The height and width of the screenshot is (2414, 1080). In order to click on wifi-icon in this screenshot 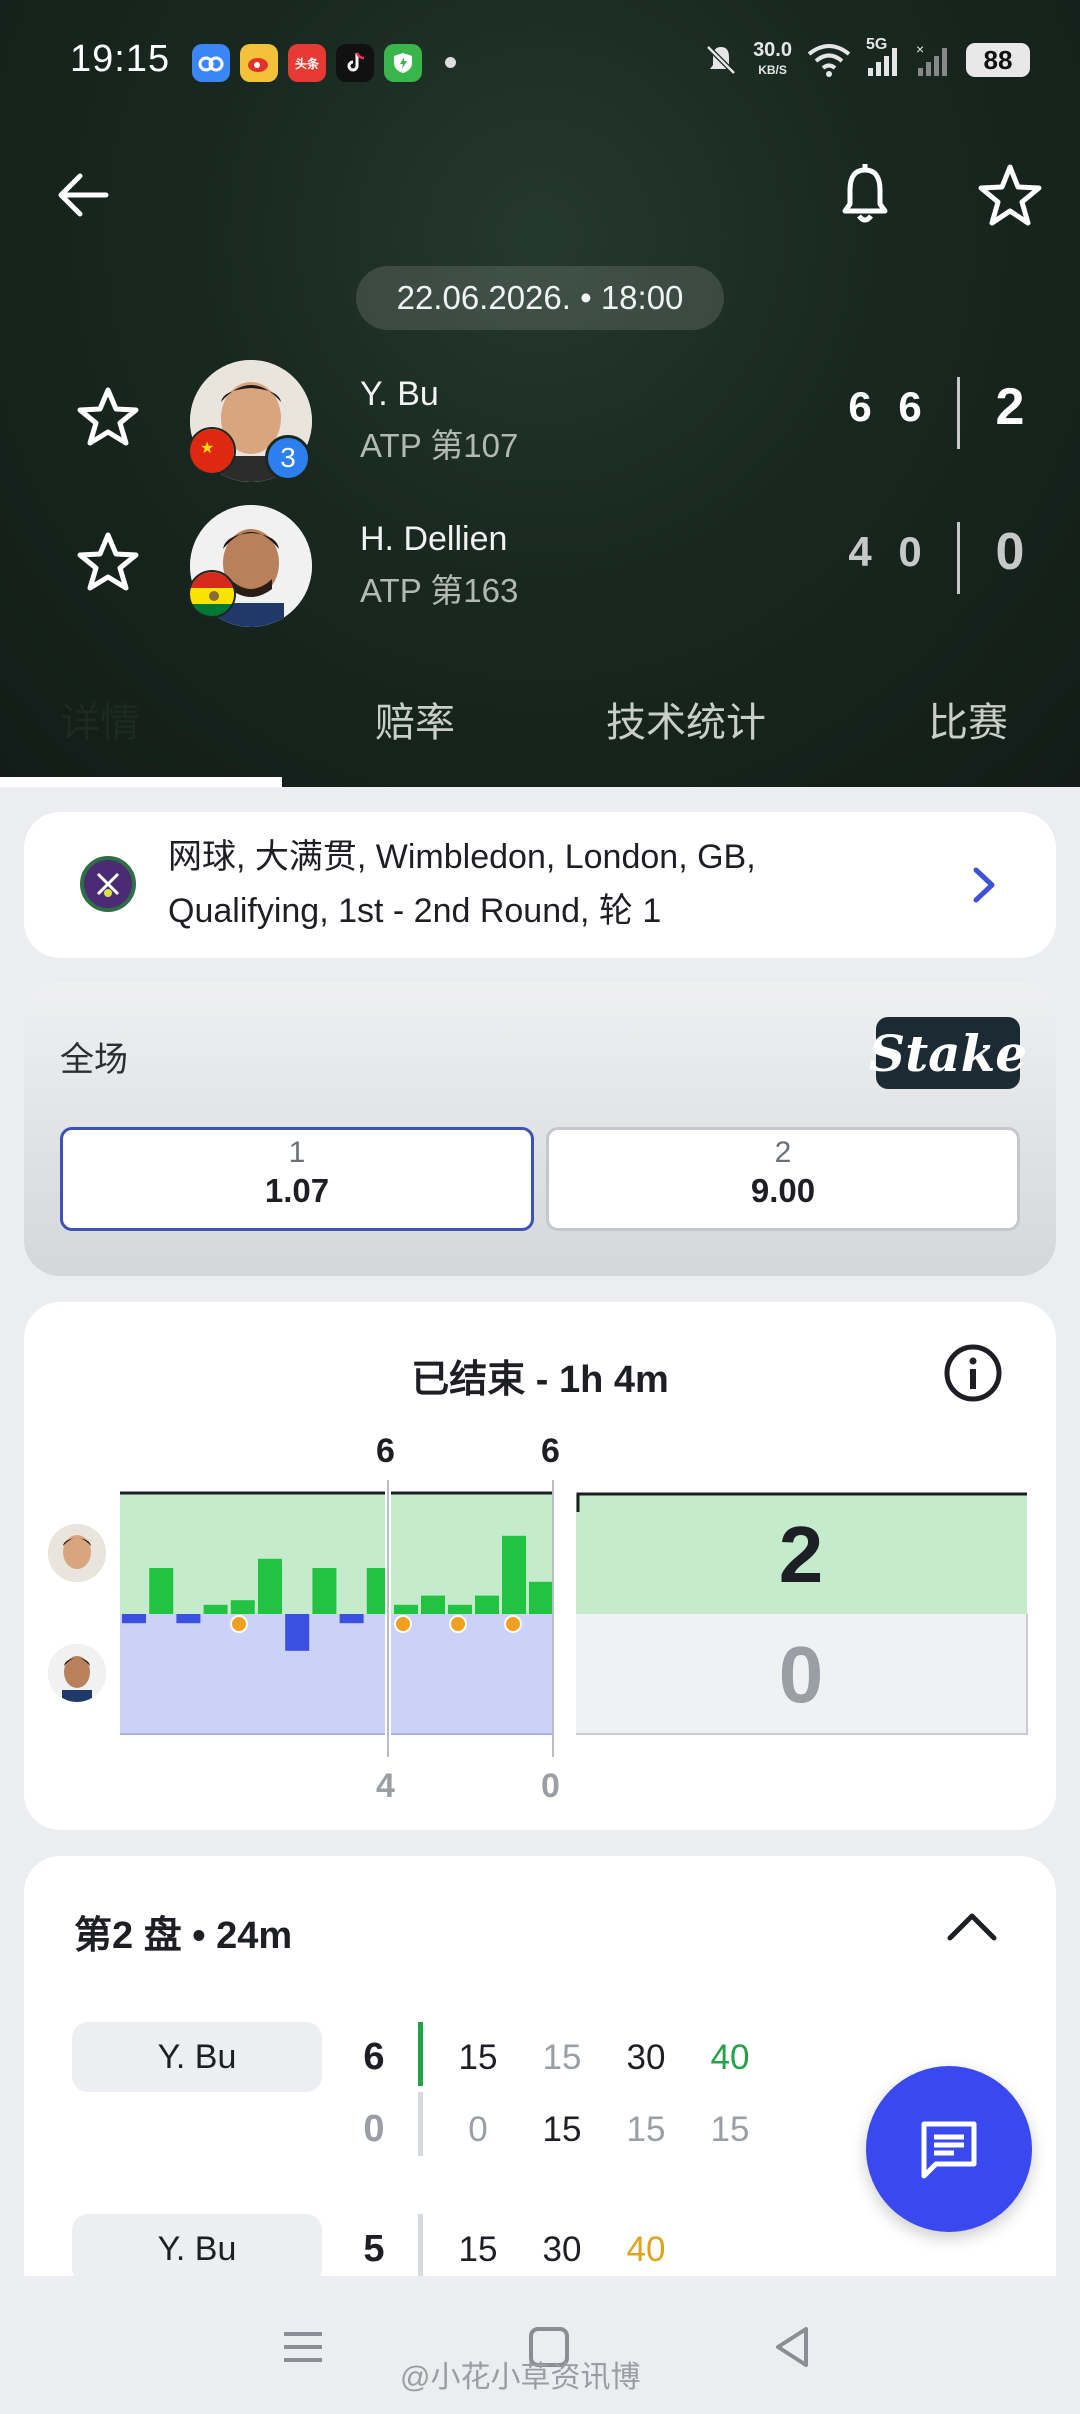, I will do `click(829, 60)`.